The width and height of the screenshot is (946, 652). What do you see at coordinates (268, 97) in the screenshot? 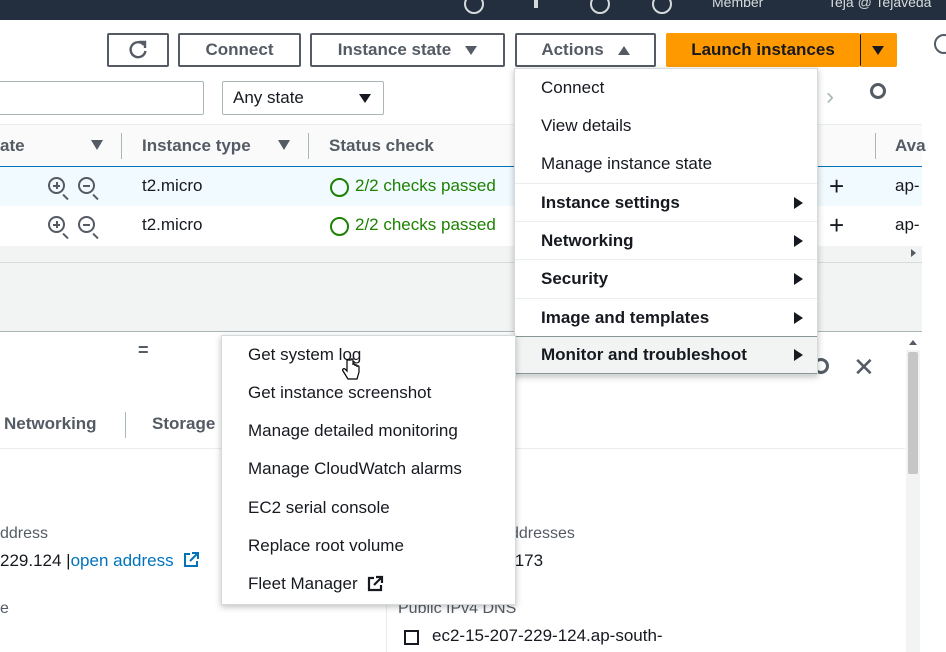
I see `instance-state-filter-value: Any state` at bounding box center [268, 97].